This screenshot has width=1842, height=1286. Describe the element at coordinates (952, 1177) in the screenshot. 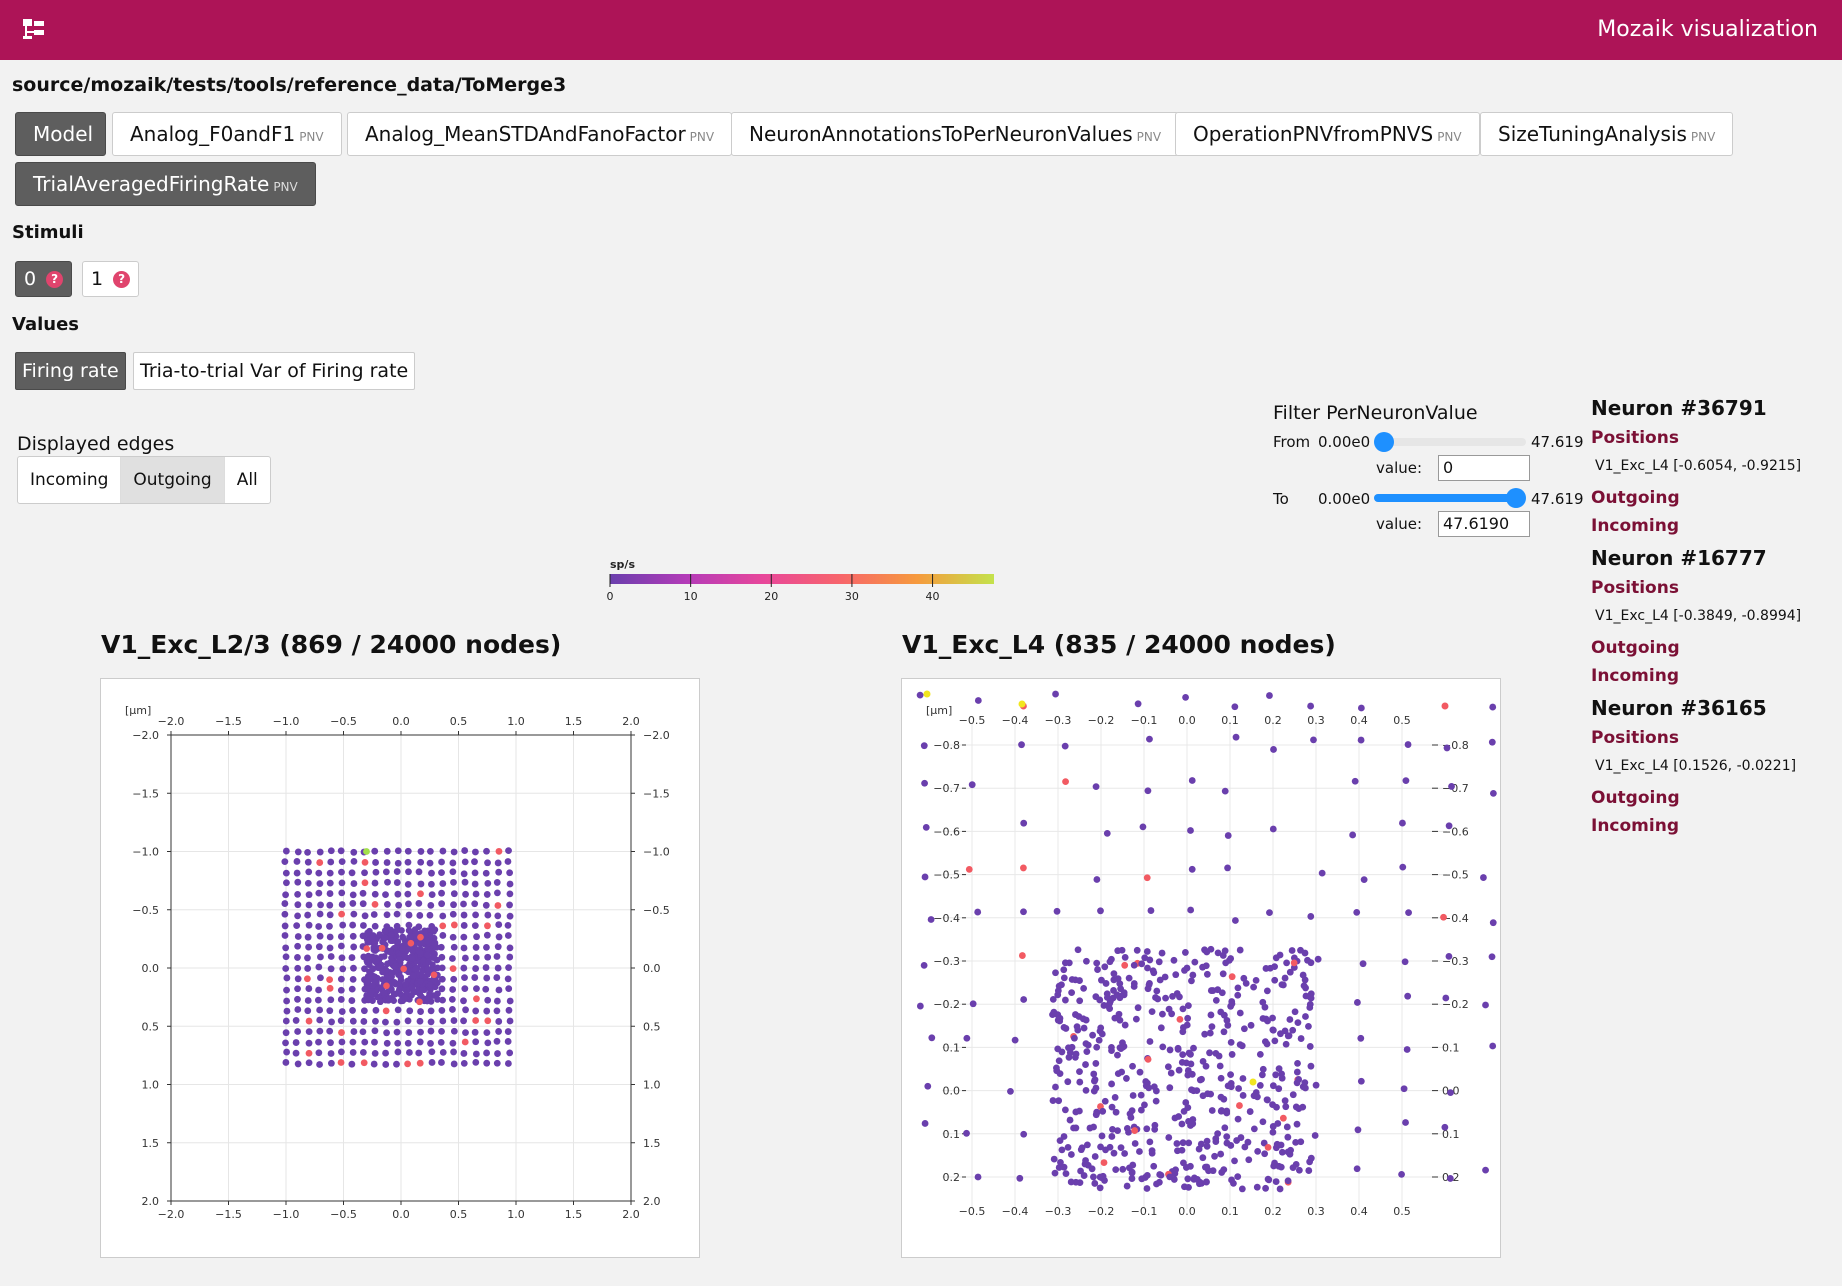

I see `y-tick-label: 0.2` at that location.